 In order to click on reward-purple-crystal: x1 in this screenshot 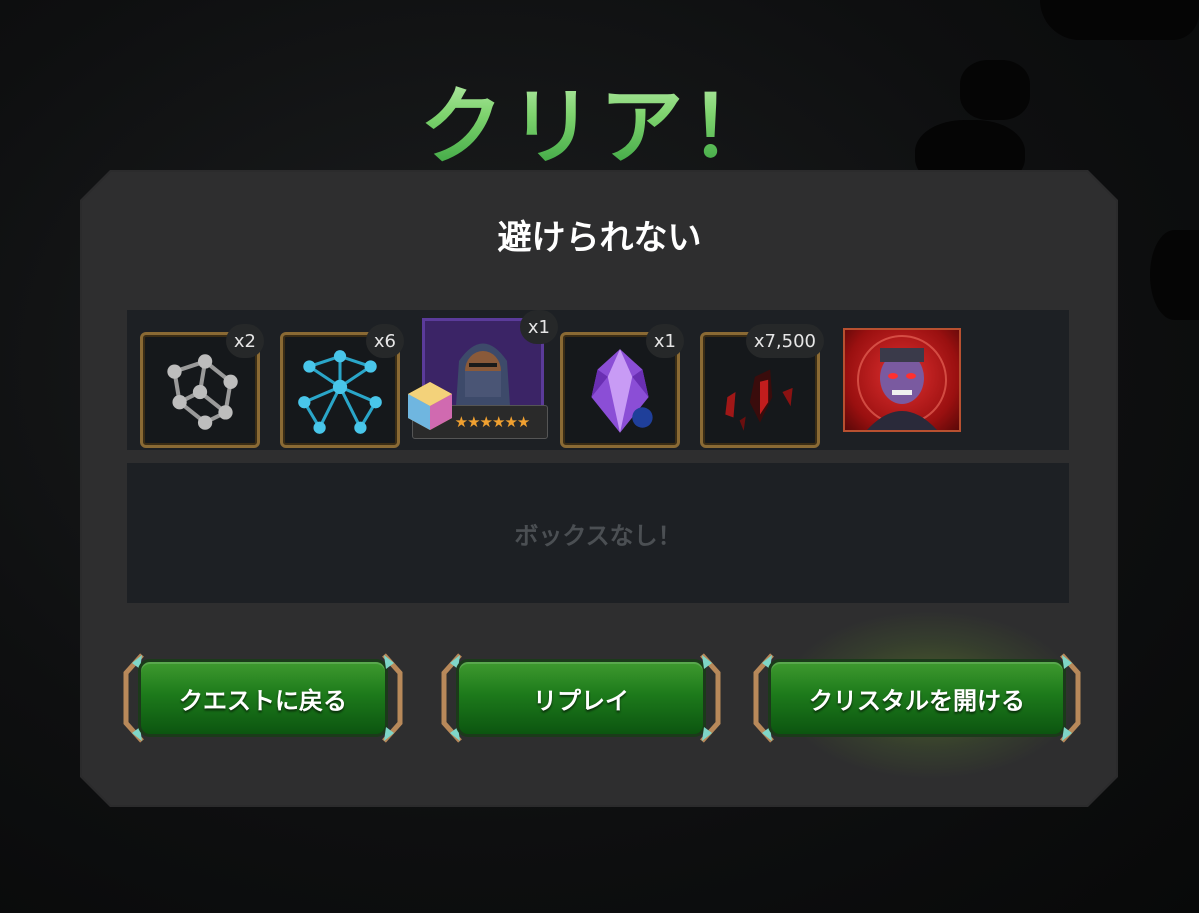, I will do `click(622, 386)`.